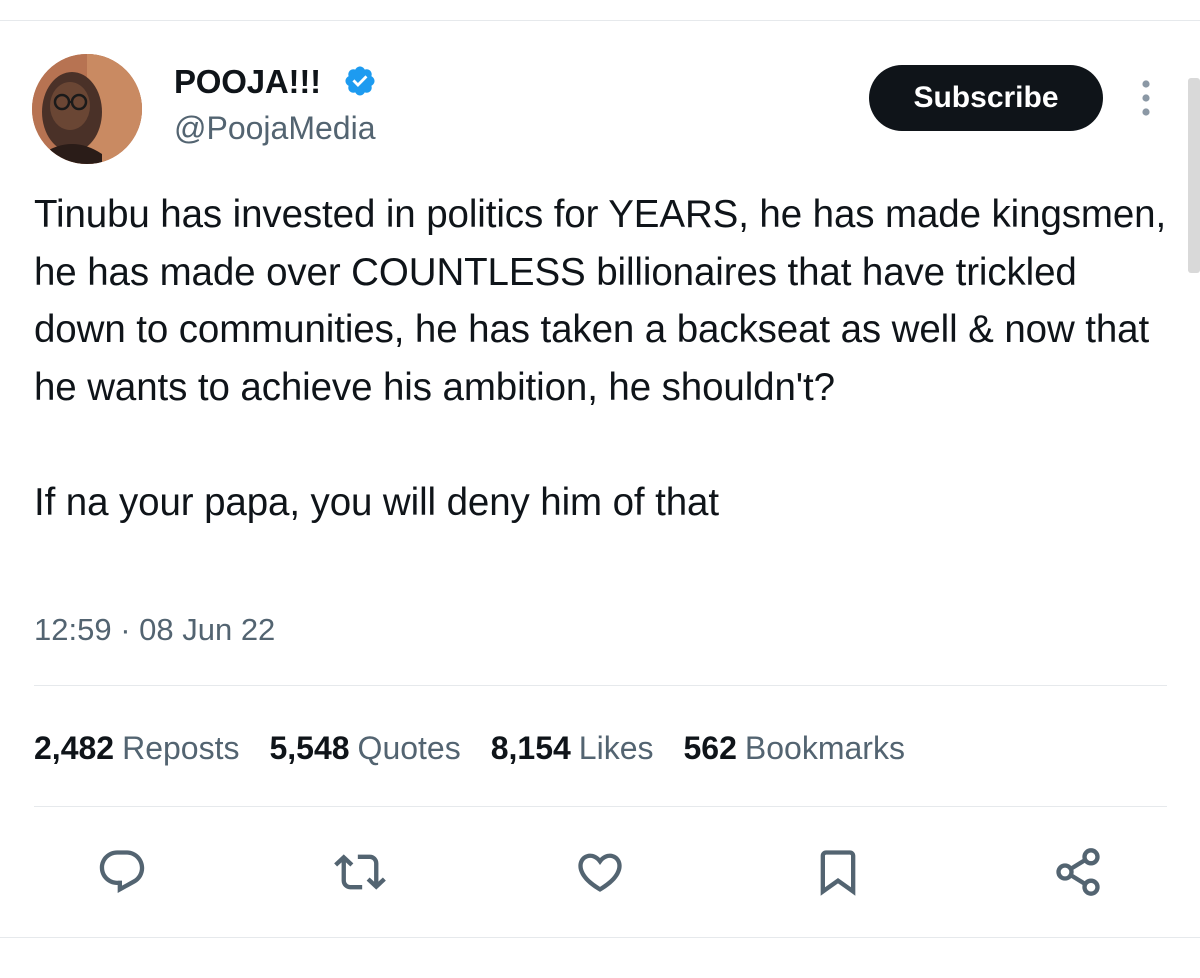 Image resolution: width=1200 pixels, height=978 pixels. Describe the element at coordinates (360, 81) in the screenshot. I see `verified-badge-icon` at that location.